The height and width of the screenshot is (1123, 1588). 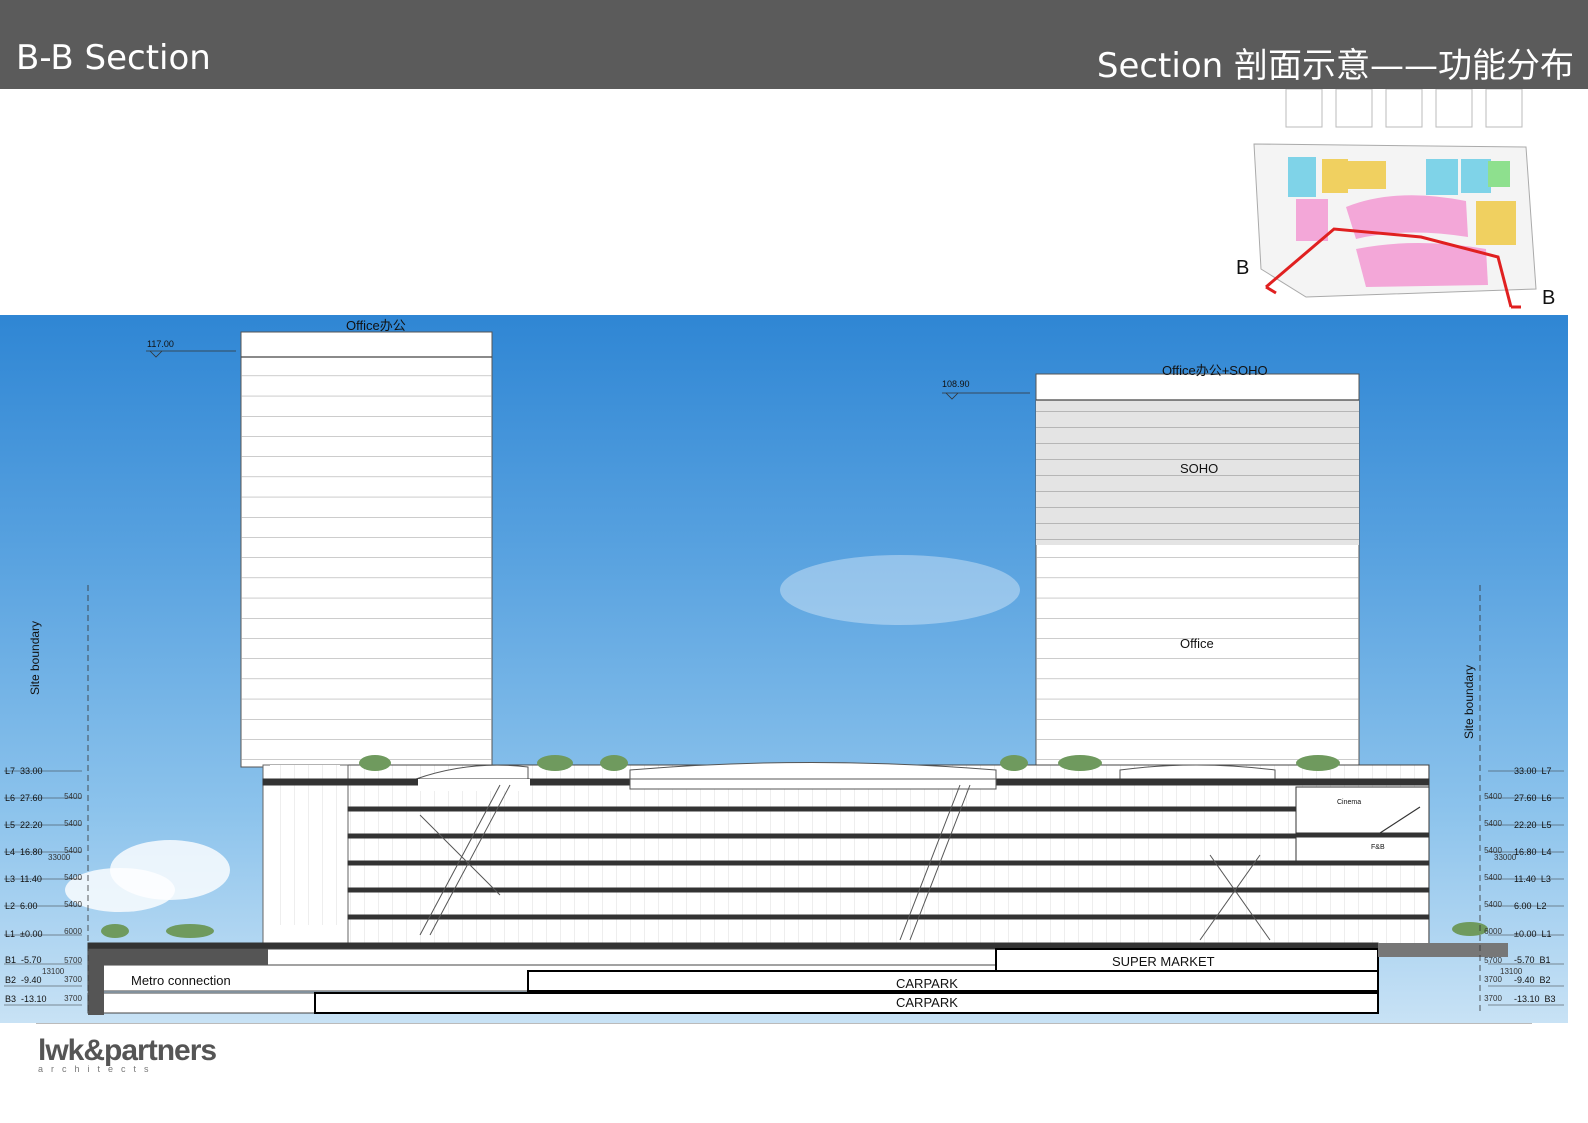 What do you see at coordinates (794, 44) in the screenshot?
I see `header-bar: B-B Section Section 剖面示意——功能分布` at bounding box center [794, 44].